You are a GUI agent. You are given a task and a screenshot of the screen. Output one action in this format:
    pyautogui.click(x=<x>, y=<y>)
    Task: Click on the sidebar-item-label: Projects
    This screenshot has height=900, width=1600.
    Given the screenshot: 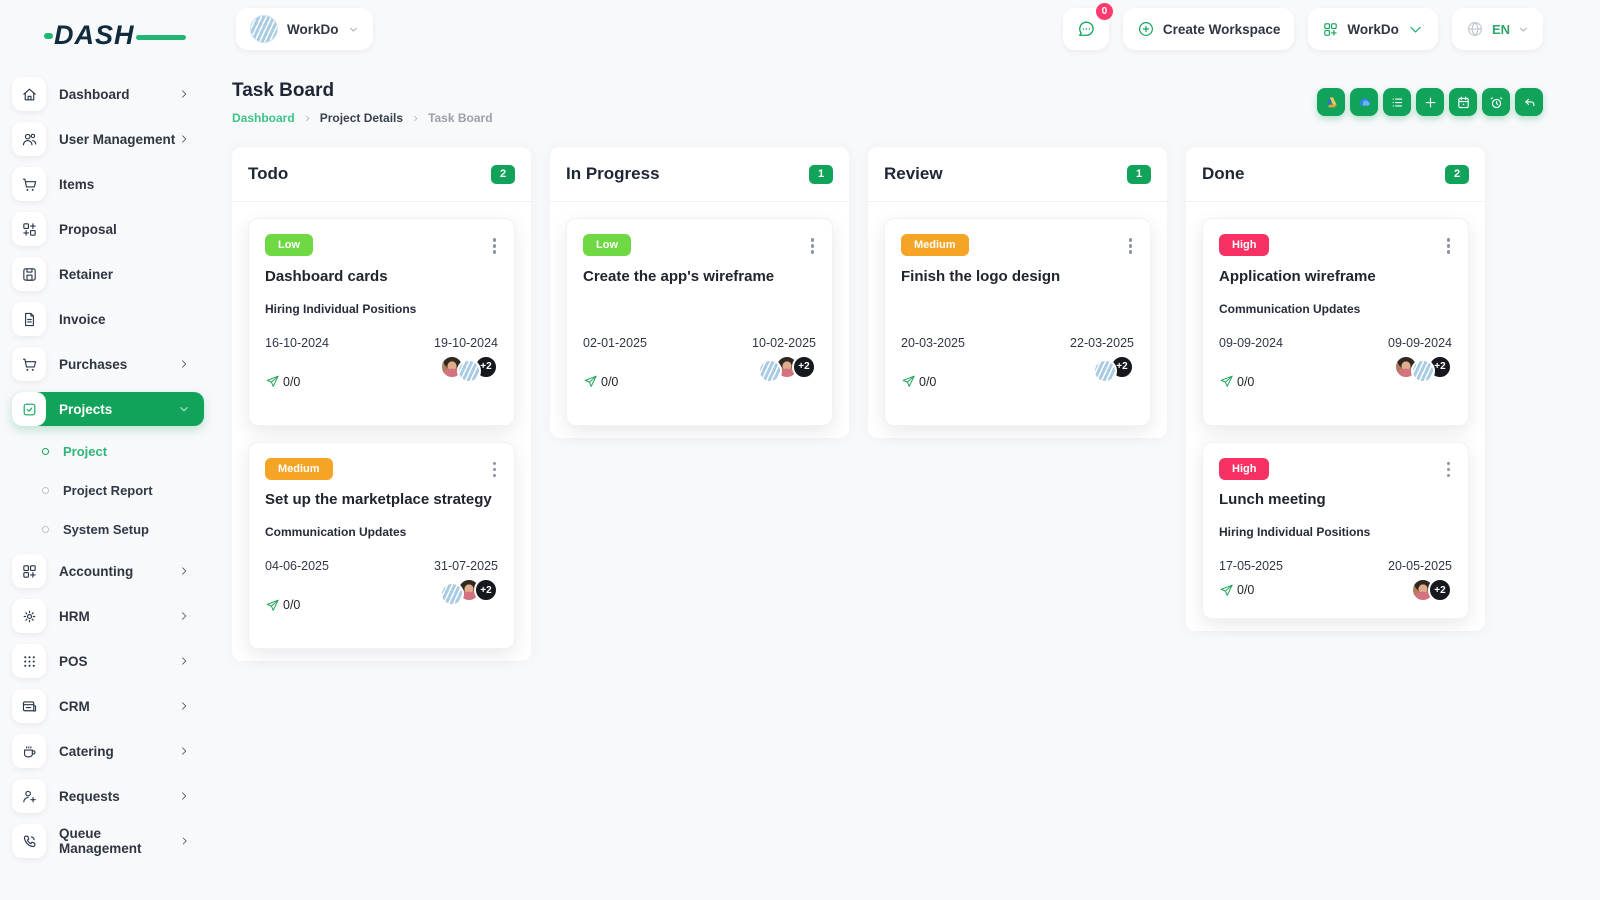 What is the action you would take?
    pyautogui.click(x=86, y=409)
    